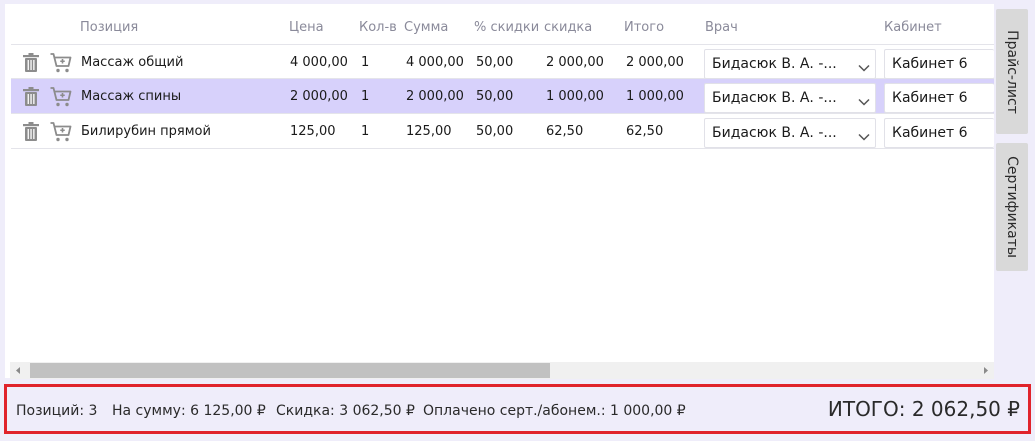  I want to click on cell-total: 62,50, so click(645, 131).